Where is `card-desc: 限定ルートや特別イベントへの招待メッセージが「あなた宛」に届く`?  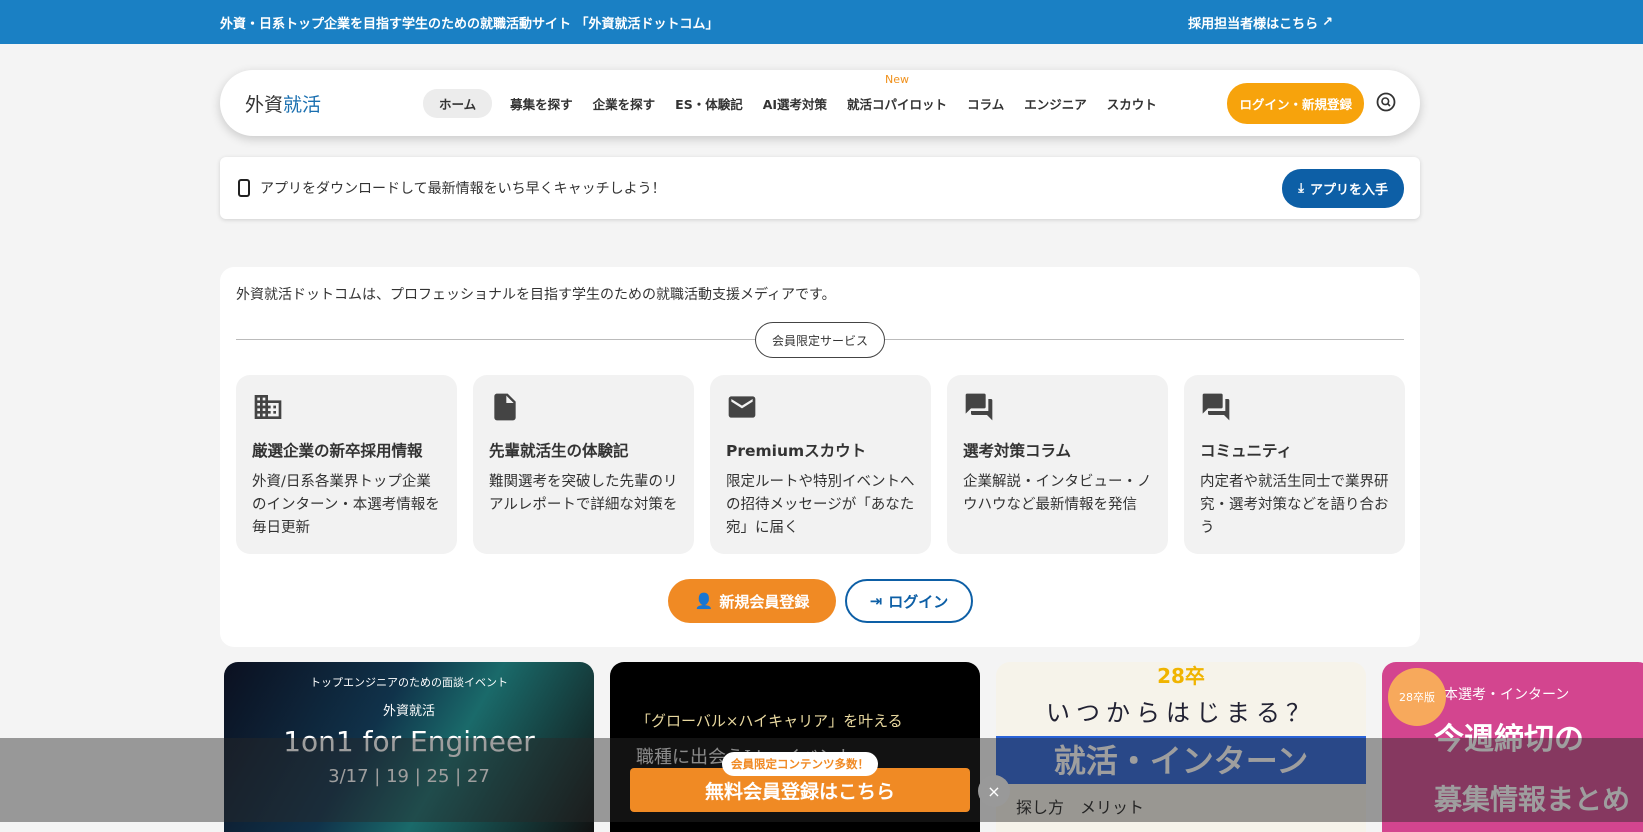
card-desc: 限定ルートや特別イベントへの招待メッセージが「あなた宛」に届く is located at coordinates (820, 505).